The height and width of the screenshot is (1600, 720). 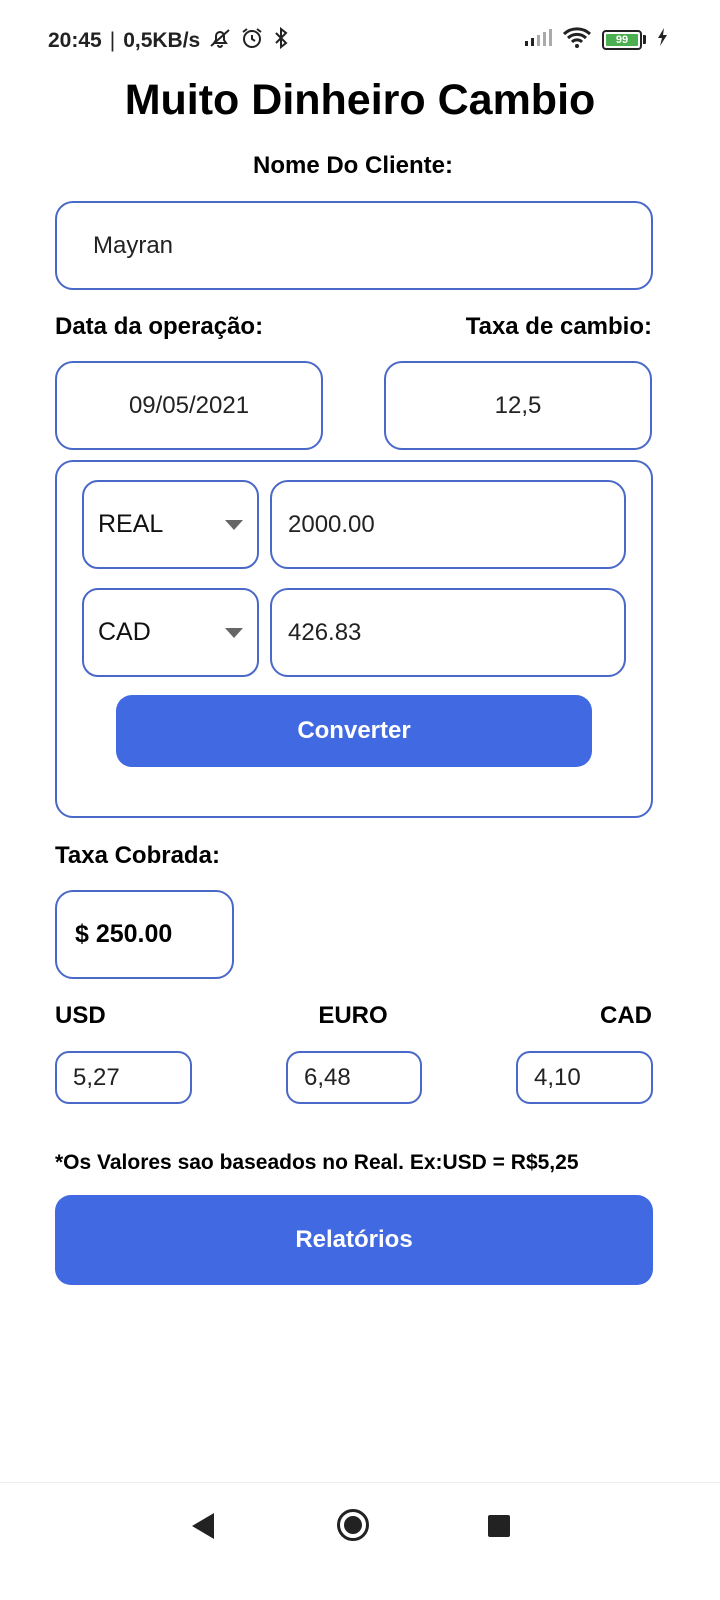 I want to click on usd-rate-value: 5,27, so click(x=96, y=1077).